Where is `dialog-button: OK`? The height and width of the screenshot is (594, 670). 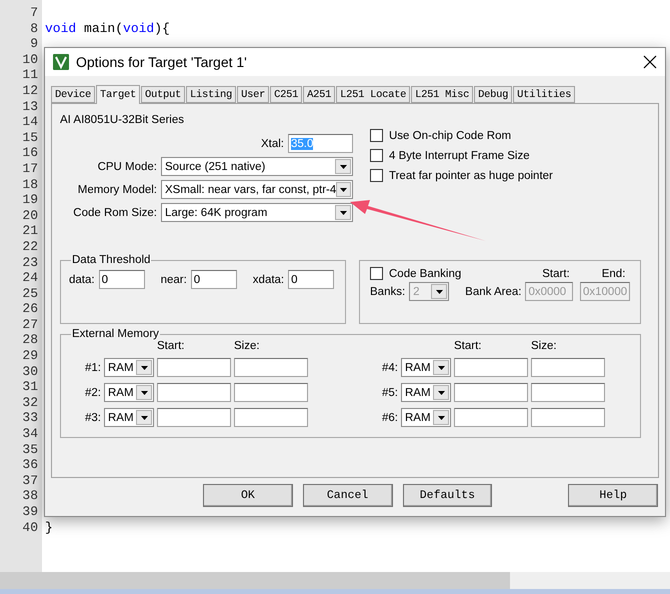
dialog-button: OK is located at coordinates (248, 495).